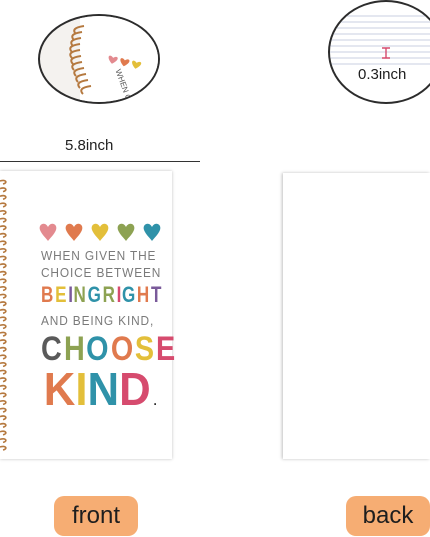 Image resolution: width=430 pixels, height=537 pixels. I want to click on quote-line-being-right: BEING RIGHT, so click(110, 295).